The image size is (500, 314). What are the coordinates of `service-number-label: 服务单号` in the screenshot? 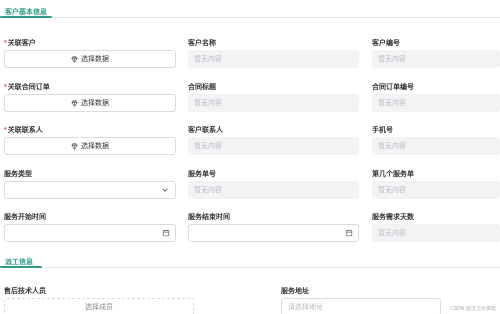 It's located at (202, 174).